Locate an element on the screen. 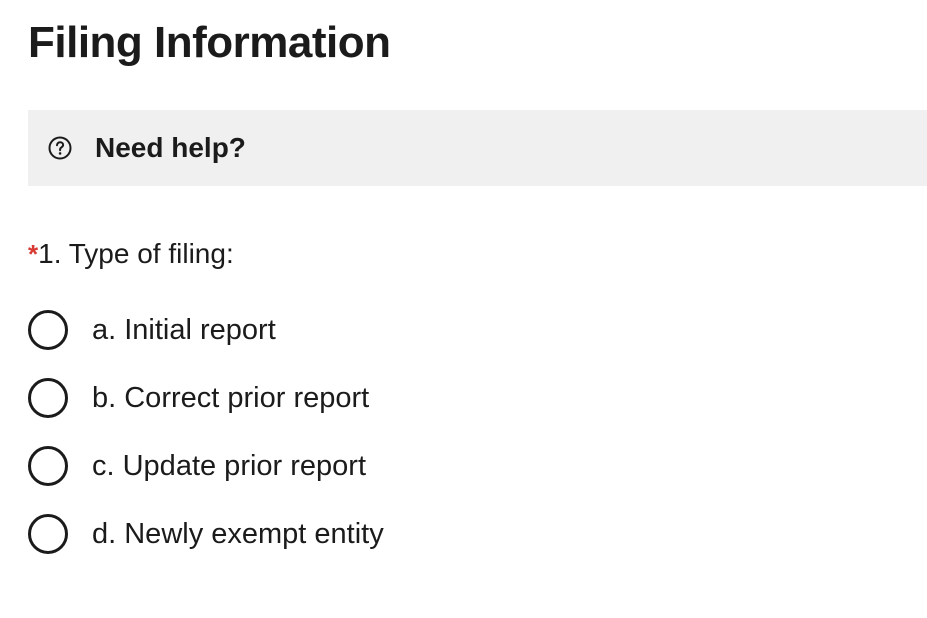 The height and width of the screenshot is (618, 927). radio-option-label: a. Initial report is located at coordinates (184, 330).